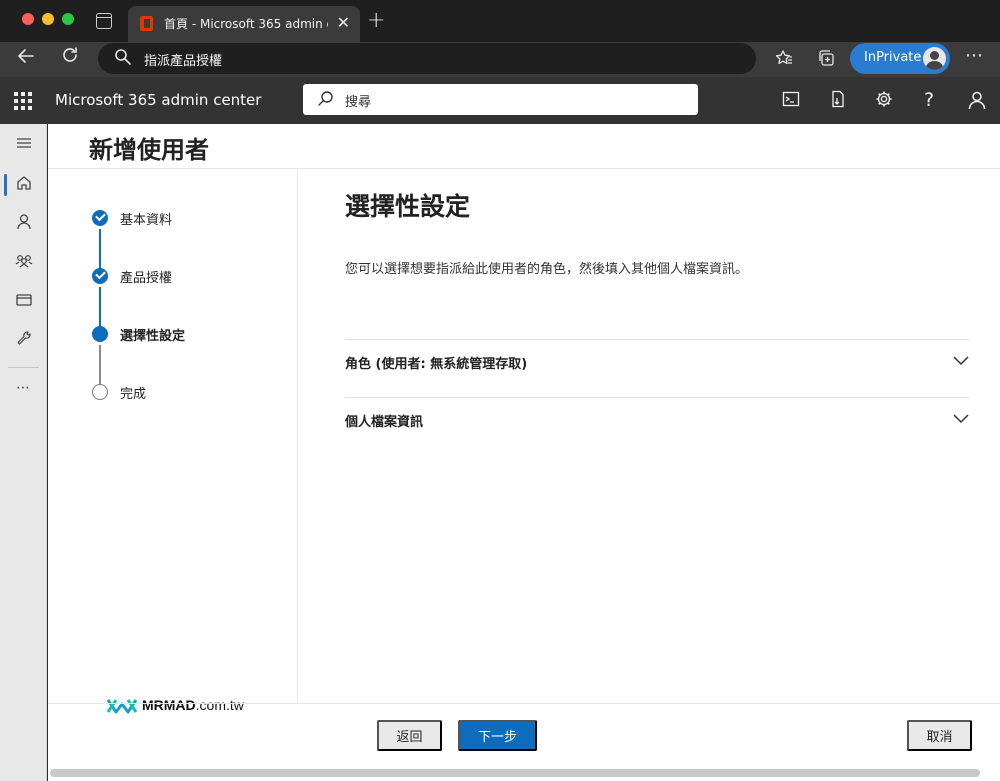  What do you see at coordinates (68, 19) in the screenshot?
I see `window-zoom-button` at bounding box center [68, 19].